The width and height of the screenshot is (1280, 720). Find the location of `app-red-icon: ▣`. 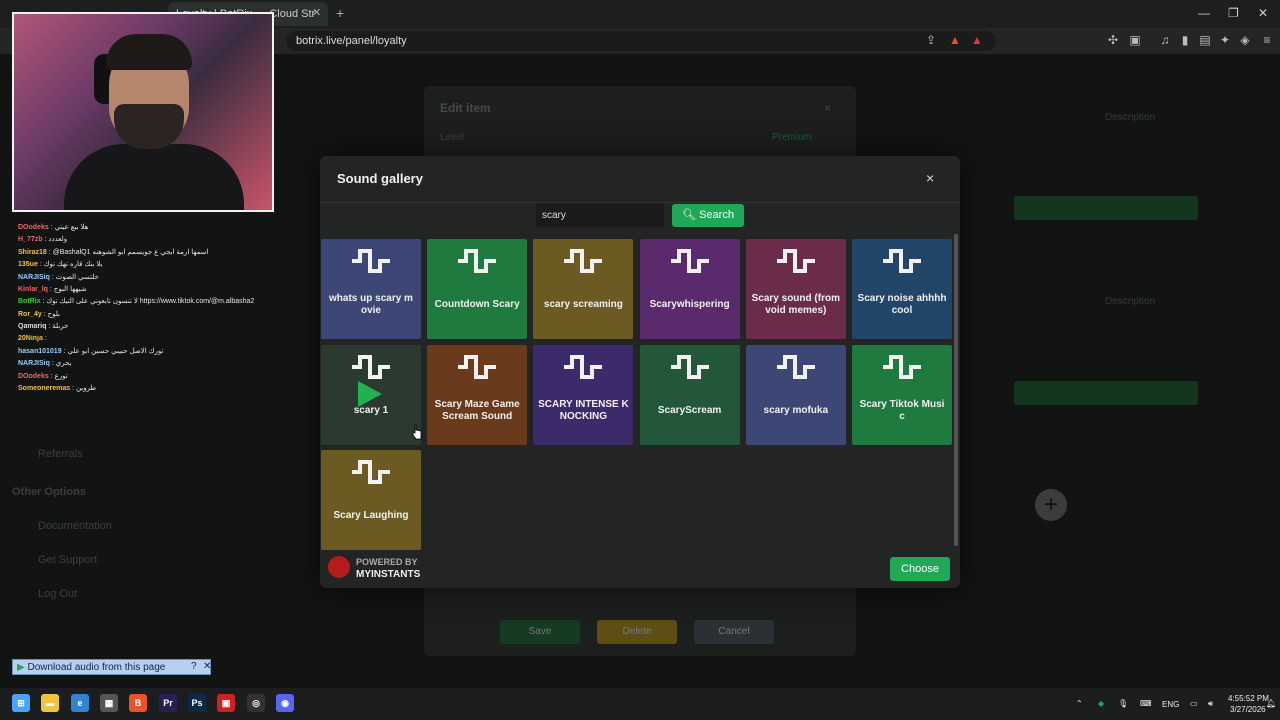

app-red-icon: ▣ is located at coordinates (226, 703).